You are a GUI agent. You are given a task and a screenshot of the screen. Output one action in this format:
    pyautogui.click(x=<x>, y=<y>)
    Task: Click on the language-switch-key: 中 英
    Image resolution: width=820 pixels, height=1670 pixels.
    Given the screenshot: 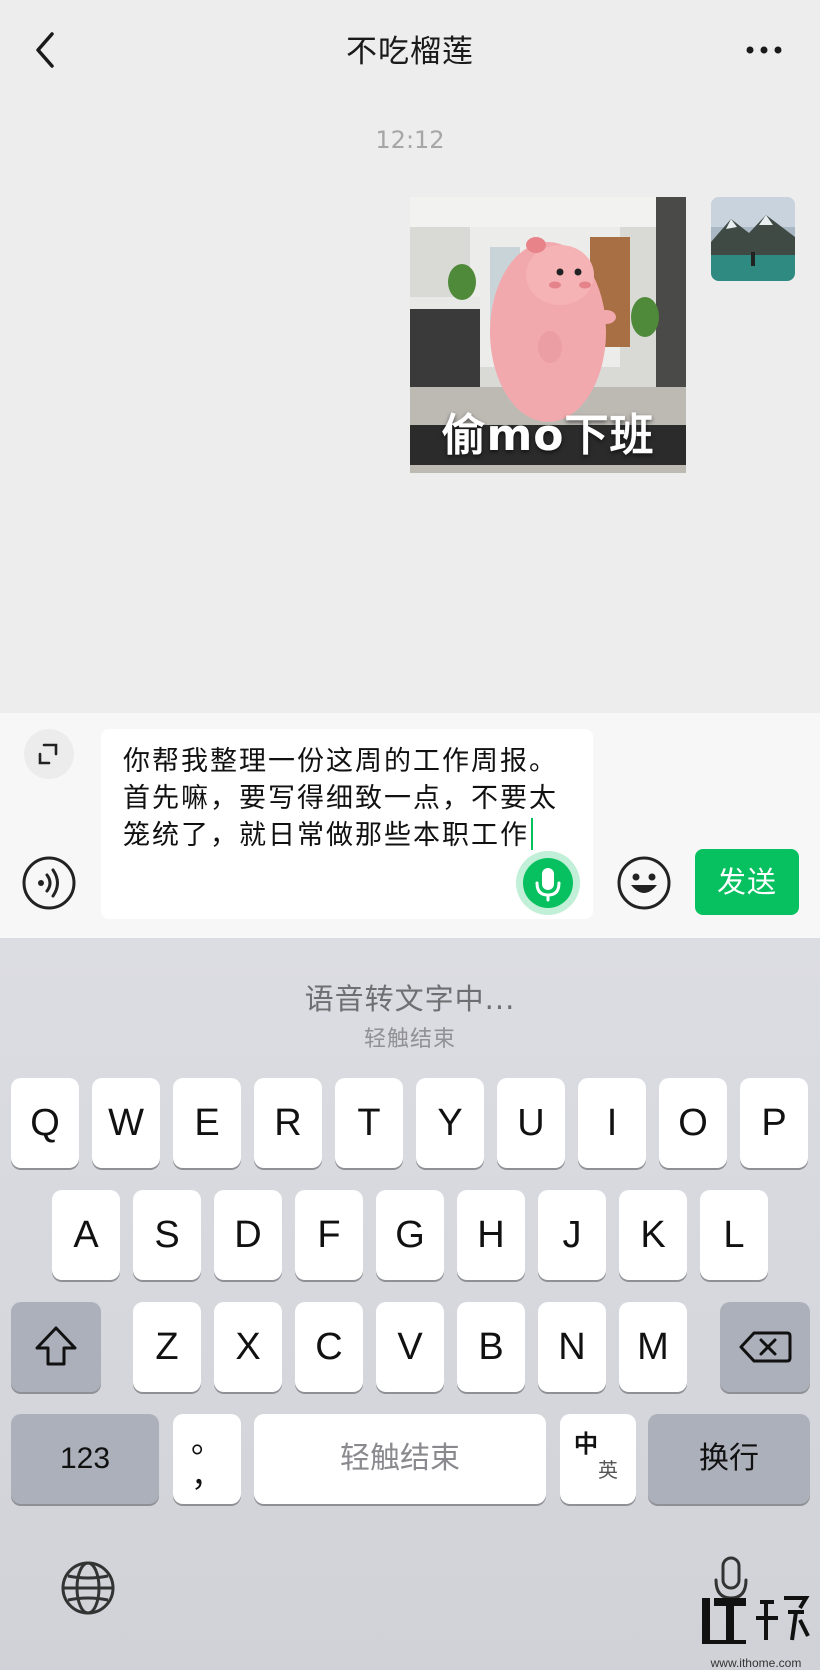 What is the action you would take?
    pyautogui.click(x=598, y=1459)
    